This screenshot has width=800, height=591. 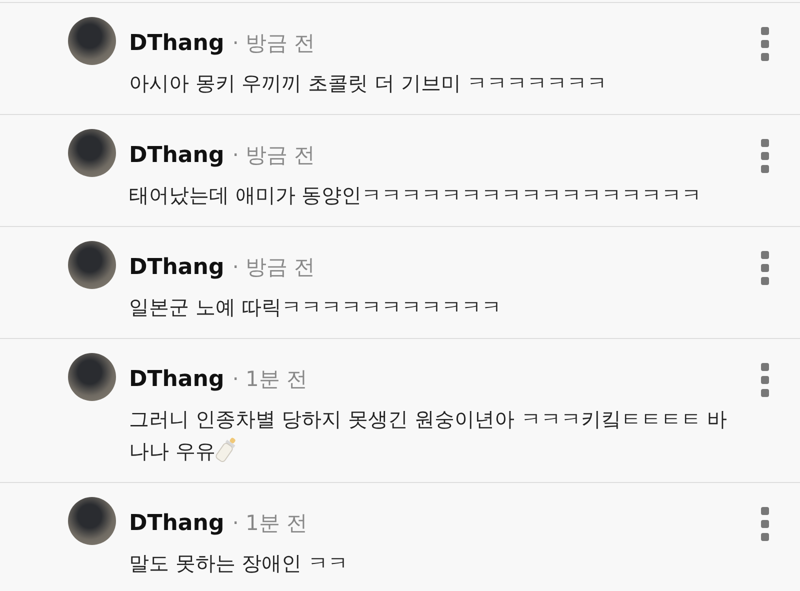 What do you see at coordinates (316, 307) in the screenshot?
I see `comment-text: 일본군 노예 따릭ㅋㅋㅋㅋㅋㅋㅋㅋㅋㅋㅋ` at bounding box center [316, 307].